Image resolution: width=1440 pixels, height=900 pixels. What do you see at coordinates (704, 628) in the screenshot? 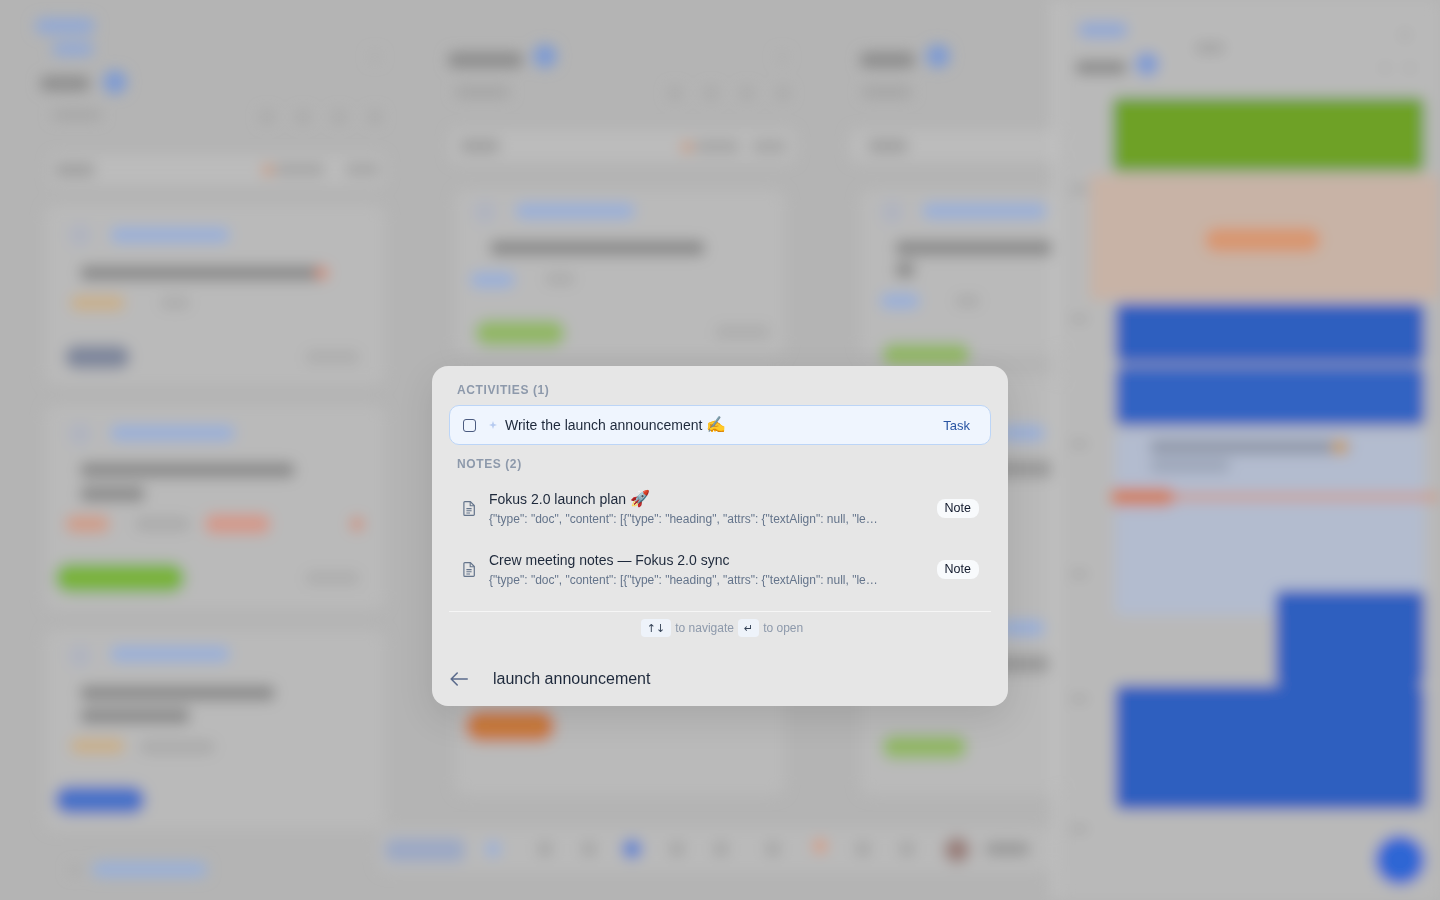
I see `hint-text: to navigate` at bounding box center [704, 628].